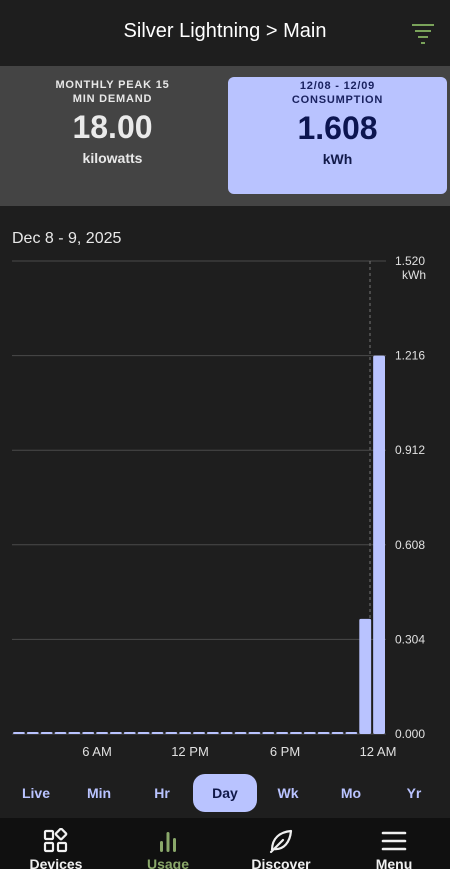 Image resolution: width=450 pixels, height=869 pixels. Describe the element at coordinates (394, 841) in the screenshot. I see `menu-icon` at that location.